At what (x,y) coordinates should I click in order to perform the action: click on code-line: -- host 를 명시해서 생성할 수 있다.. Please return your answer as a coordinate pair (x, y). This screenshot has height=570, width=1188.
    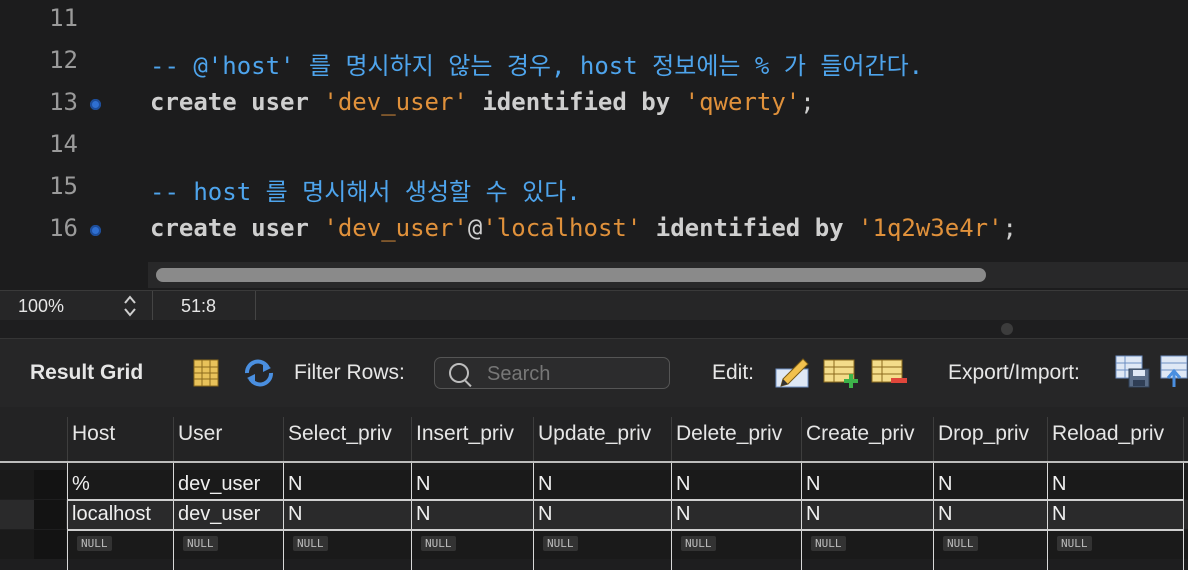
    Looking at the image, I should click on (365, 189).